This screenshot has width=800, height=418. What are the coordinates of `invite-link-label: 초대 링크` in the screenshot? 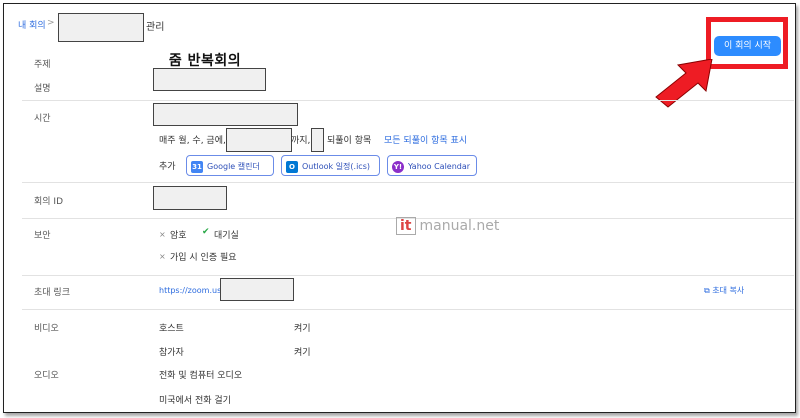 It's located at (52, 293).